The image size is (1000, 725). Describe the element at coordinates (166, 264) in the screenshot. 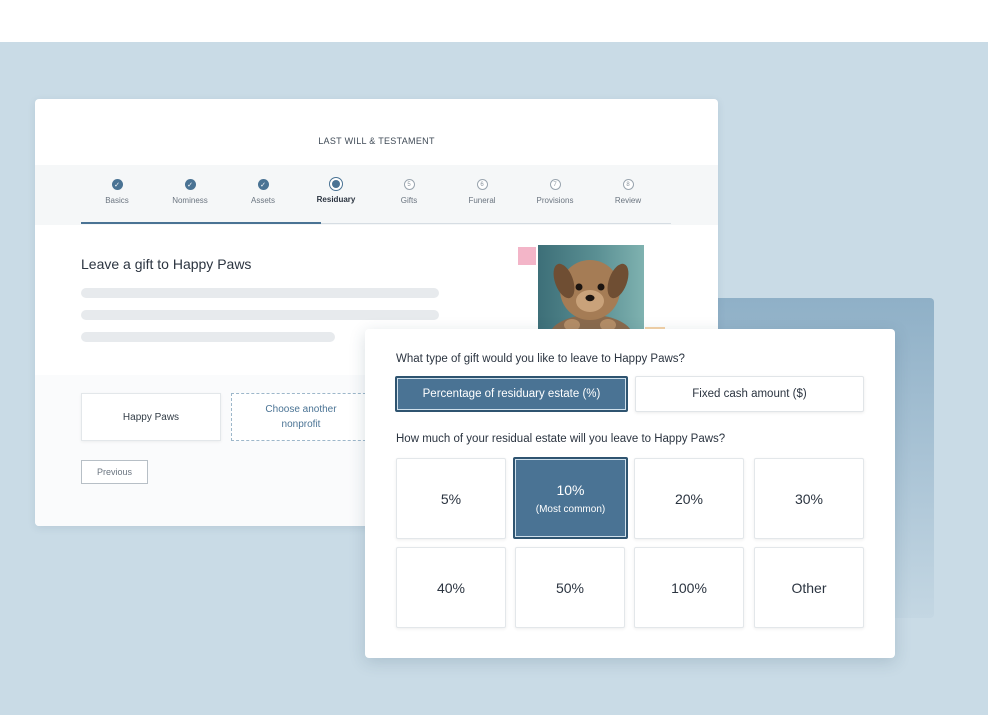

I see `gift-heading: Leave a gift to Happy Paws` at that location.